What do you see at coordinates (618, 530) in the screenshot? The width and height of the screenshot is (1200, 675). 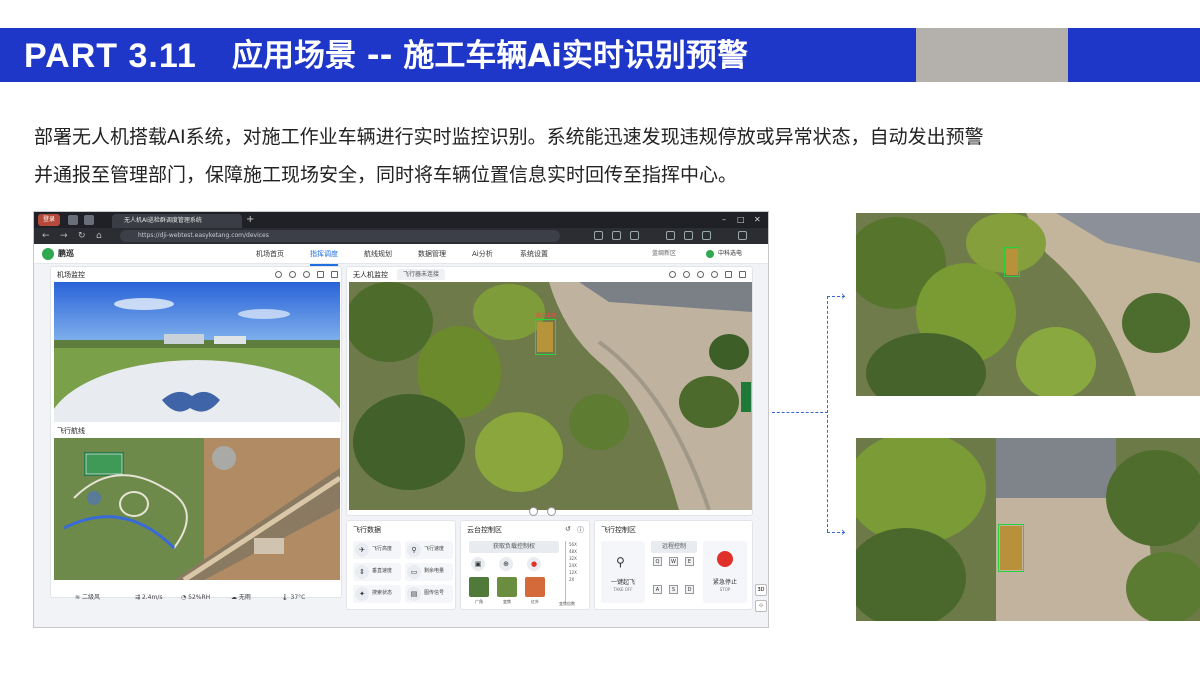 I see `flight-control-title: 飞行控制区` at bounding box center [618, 530].